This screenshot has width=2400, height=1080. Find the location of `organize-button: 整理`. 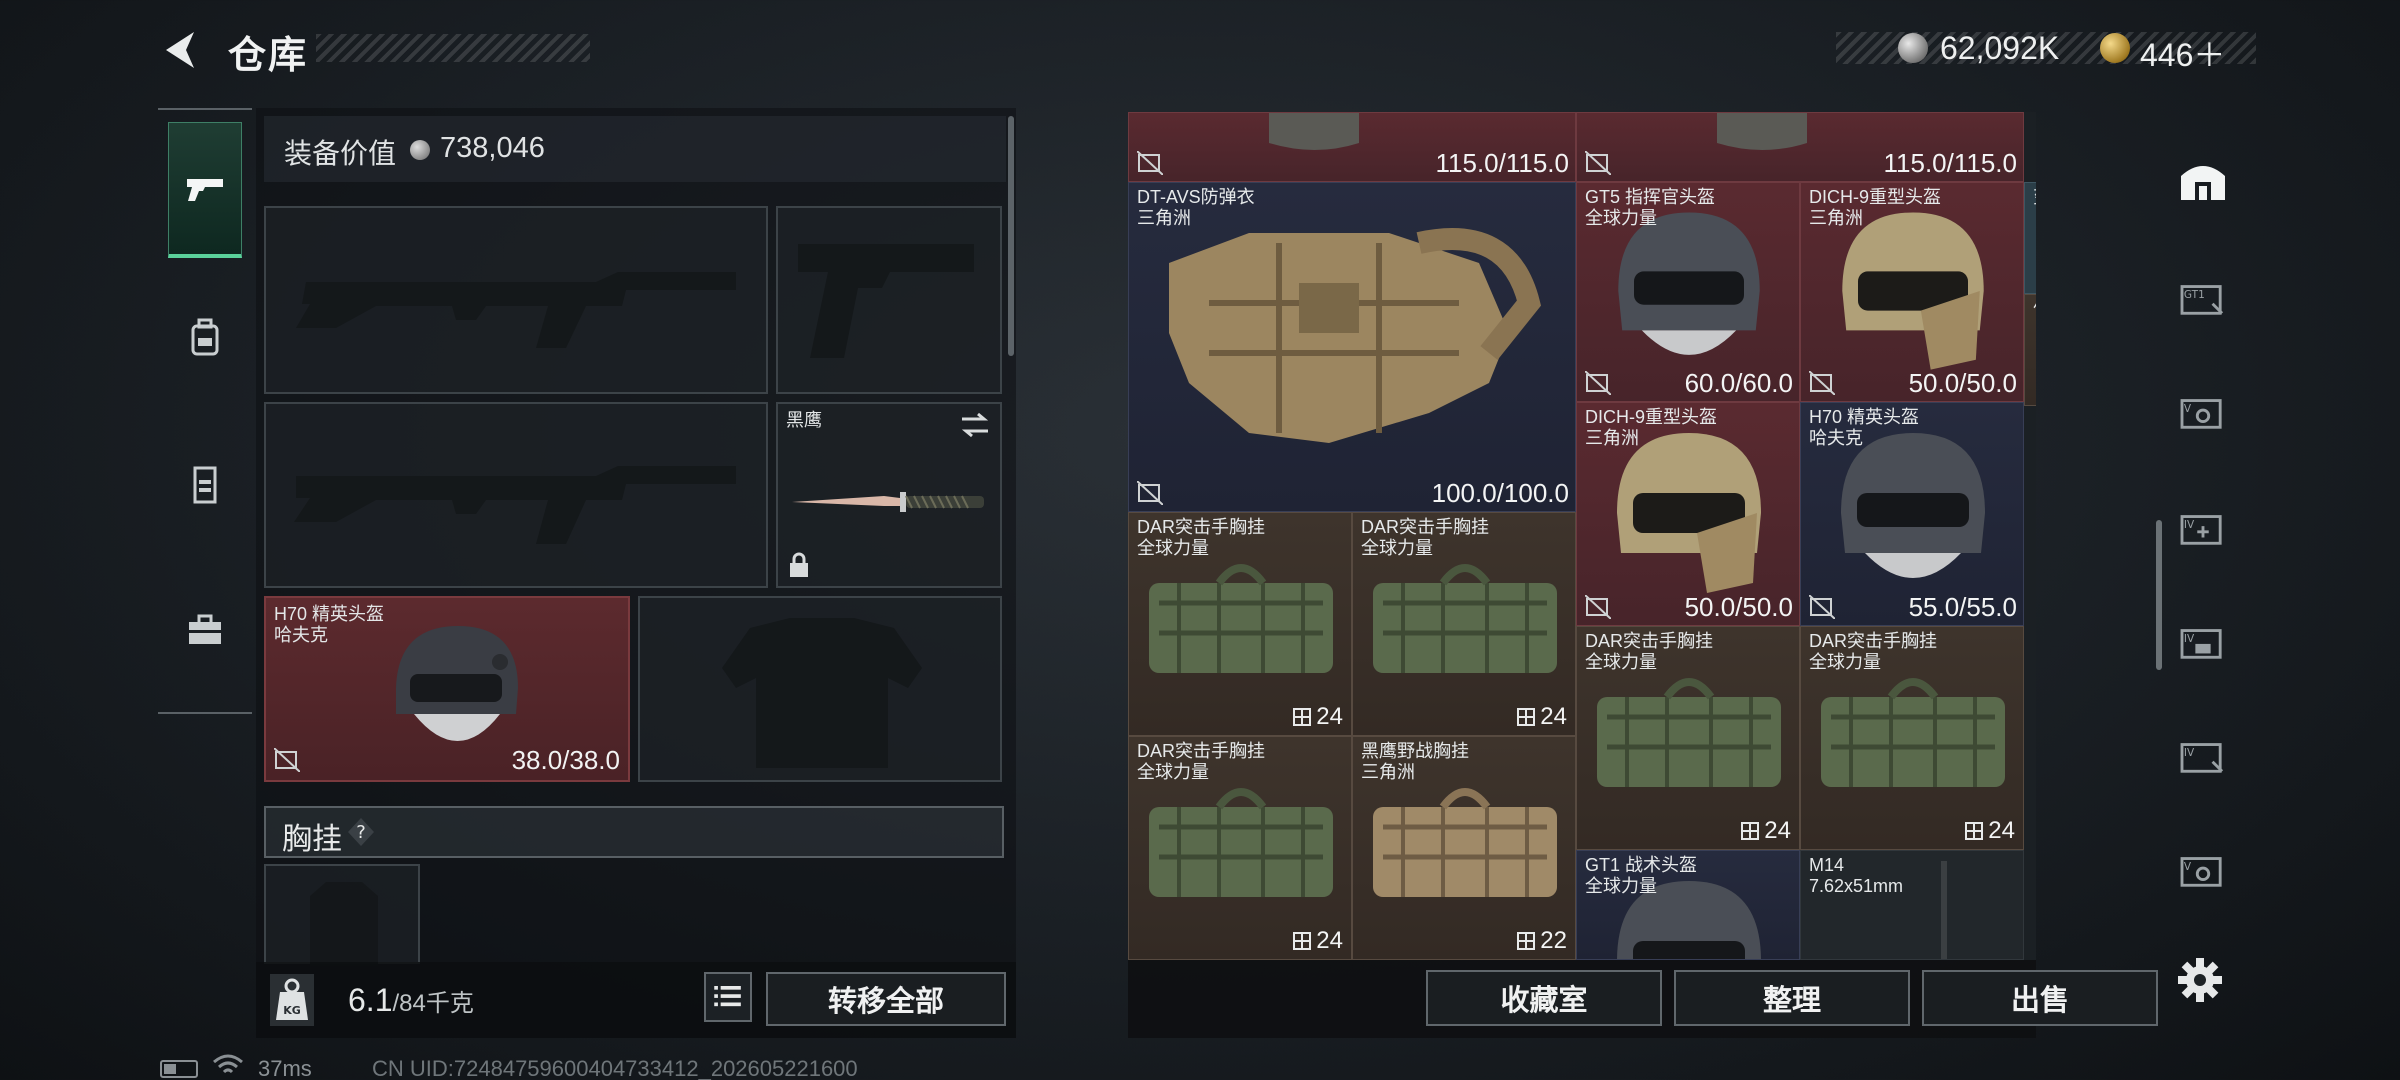

organize-button: 整理 is located at coordinates (1792, 998).